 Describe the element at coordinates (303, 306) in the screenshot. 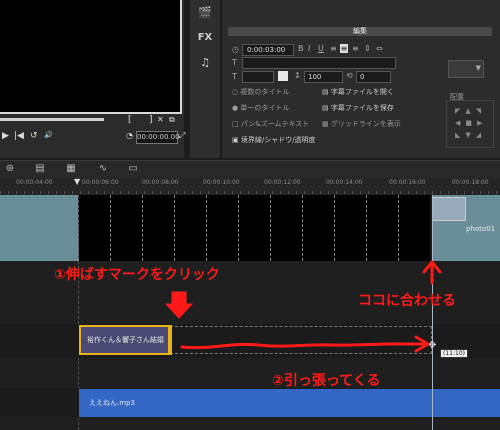

I see `annotation-arrows` at that location.